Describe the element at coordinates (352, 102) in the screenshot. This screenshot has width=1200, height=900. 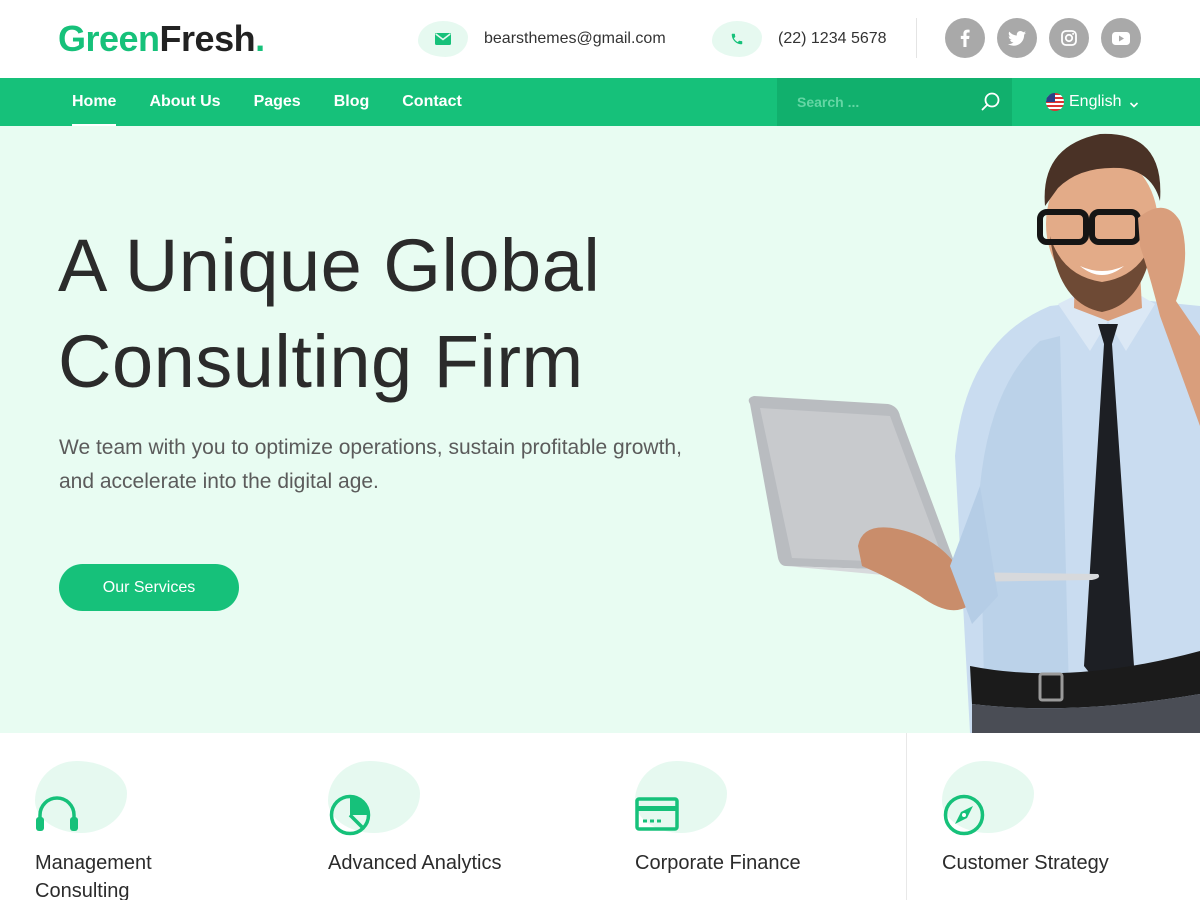
I see `nav-item-blog: Blog` at that location.